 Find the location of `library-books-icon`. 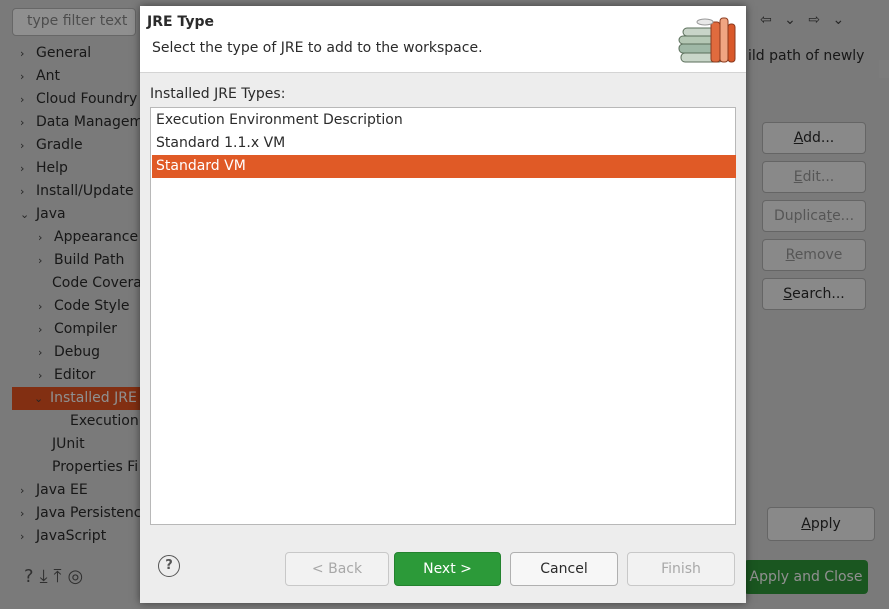

library-books-icon is located at coordinates (707, 40).